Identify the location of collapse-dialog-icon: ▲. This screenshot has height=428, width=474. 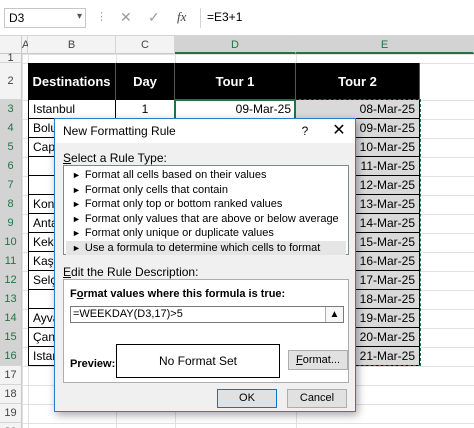
(334, 314).